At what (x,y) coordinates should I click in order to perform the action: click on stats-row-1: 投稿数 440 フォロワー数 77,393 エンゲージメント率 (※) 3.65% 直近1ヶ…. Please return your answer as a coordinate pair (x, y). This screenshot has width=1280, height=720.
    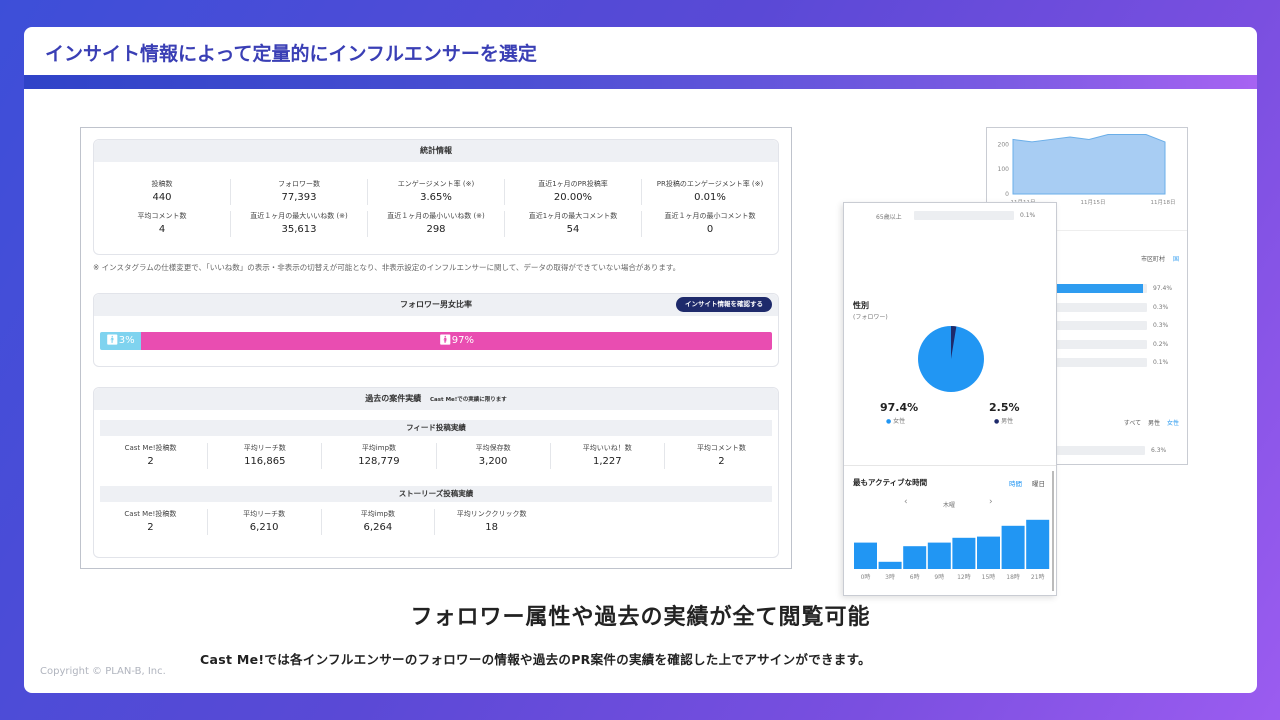
    Looking at the image, I should click on (436, 192).